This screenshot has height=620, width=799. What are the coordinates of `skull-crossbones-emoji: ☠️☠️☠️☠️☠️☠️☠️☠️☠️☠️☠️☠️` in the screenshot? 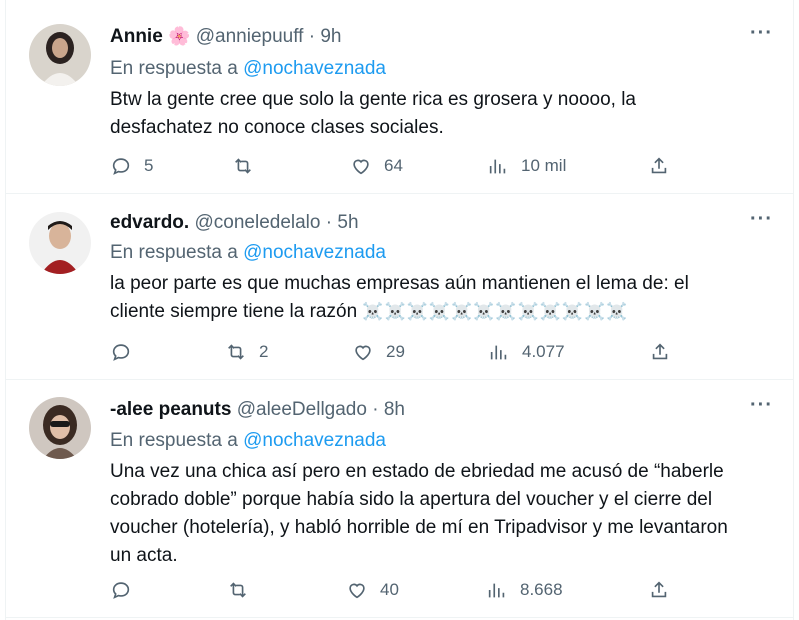 It's located at (495, 311).